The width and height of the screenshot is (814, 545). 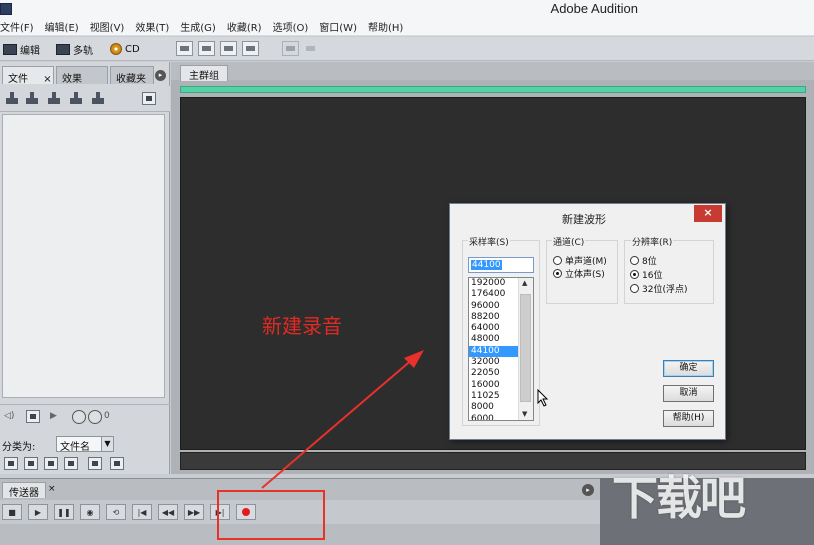 What do you see at coordinates (679, 498) in the screenshot?
I see `watermark: 下载吧` at bounding box center [679, 498].